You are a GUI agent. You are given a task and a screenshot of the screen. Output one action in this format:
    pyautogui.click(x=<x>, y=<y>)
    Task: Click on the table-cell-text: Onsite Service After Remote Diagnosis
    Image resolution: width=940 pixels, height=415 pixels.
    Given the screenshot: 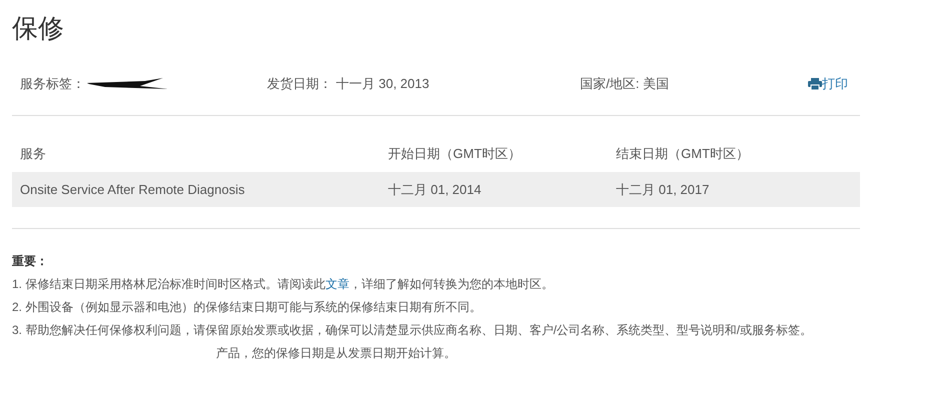 What is the action you would take?
    pyautogui.click(x=132, y=189)
    